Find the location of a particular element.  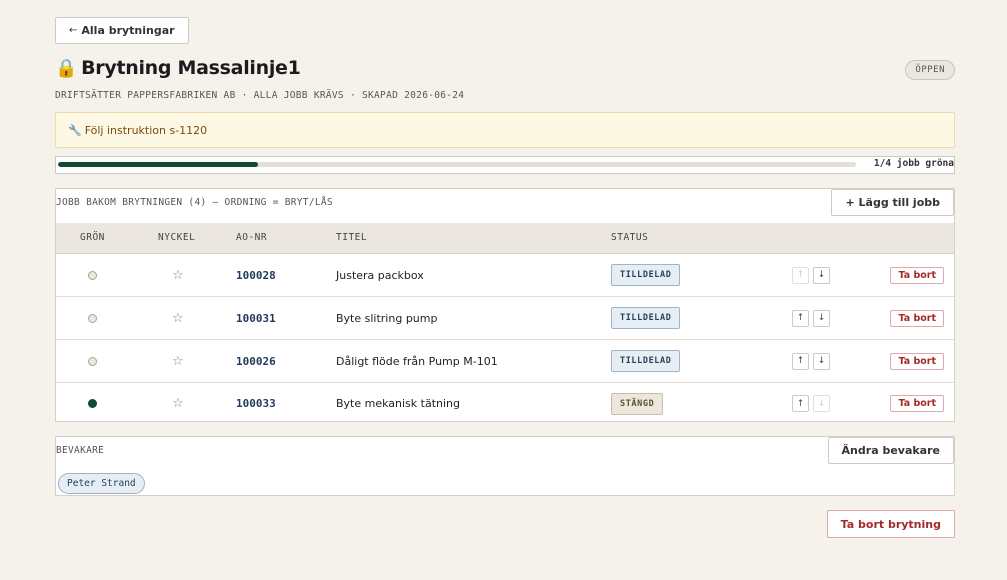

watchers-caption: BEVAKARE is located at coordinates (80, 450).